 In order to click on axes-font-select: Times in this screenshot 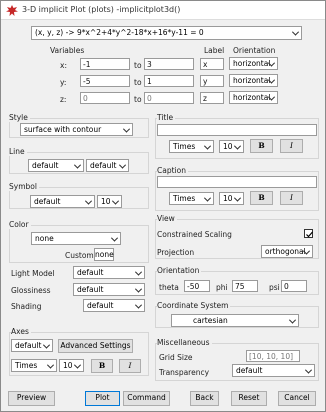, I will do `click(34, 365)`.